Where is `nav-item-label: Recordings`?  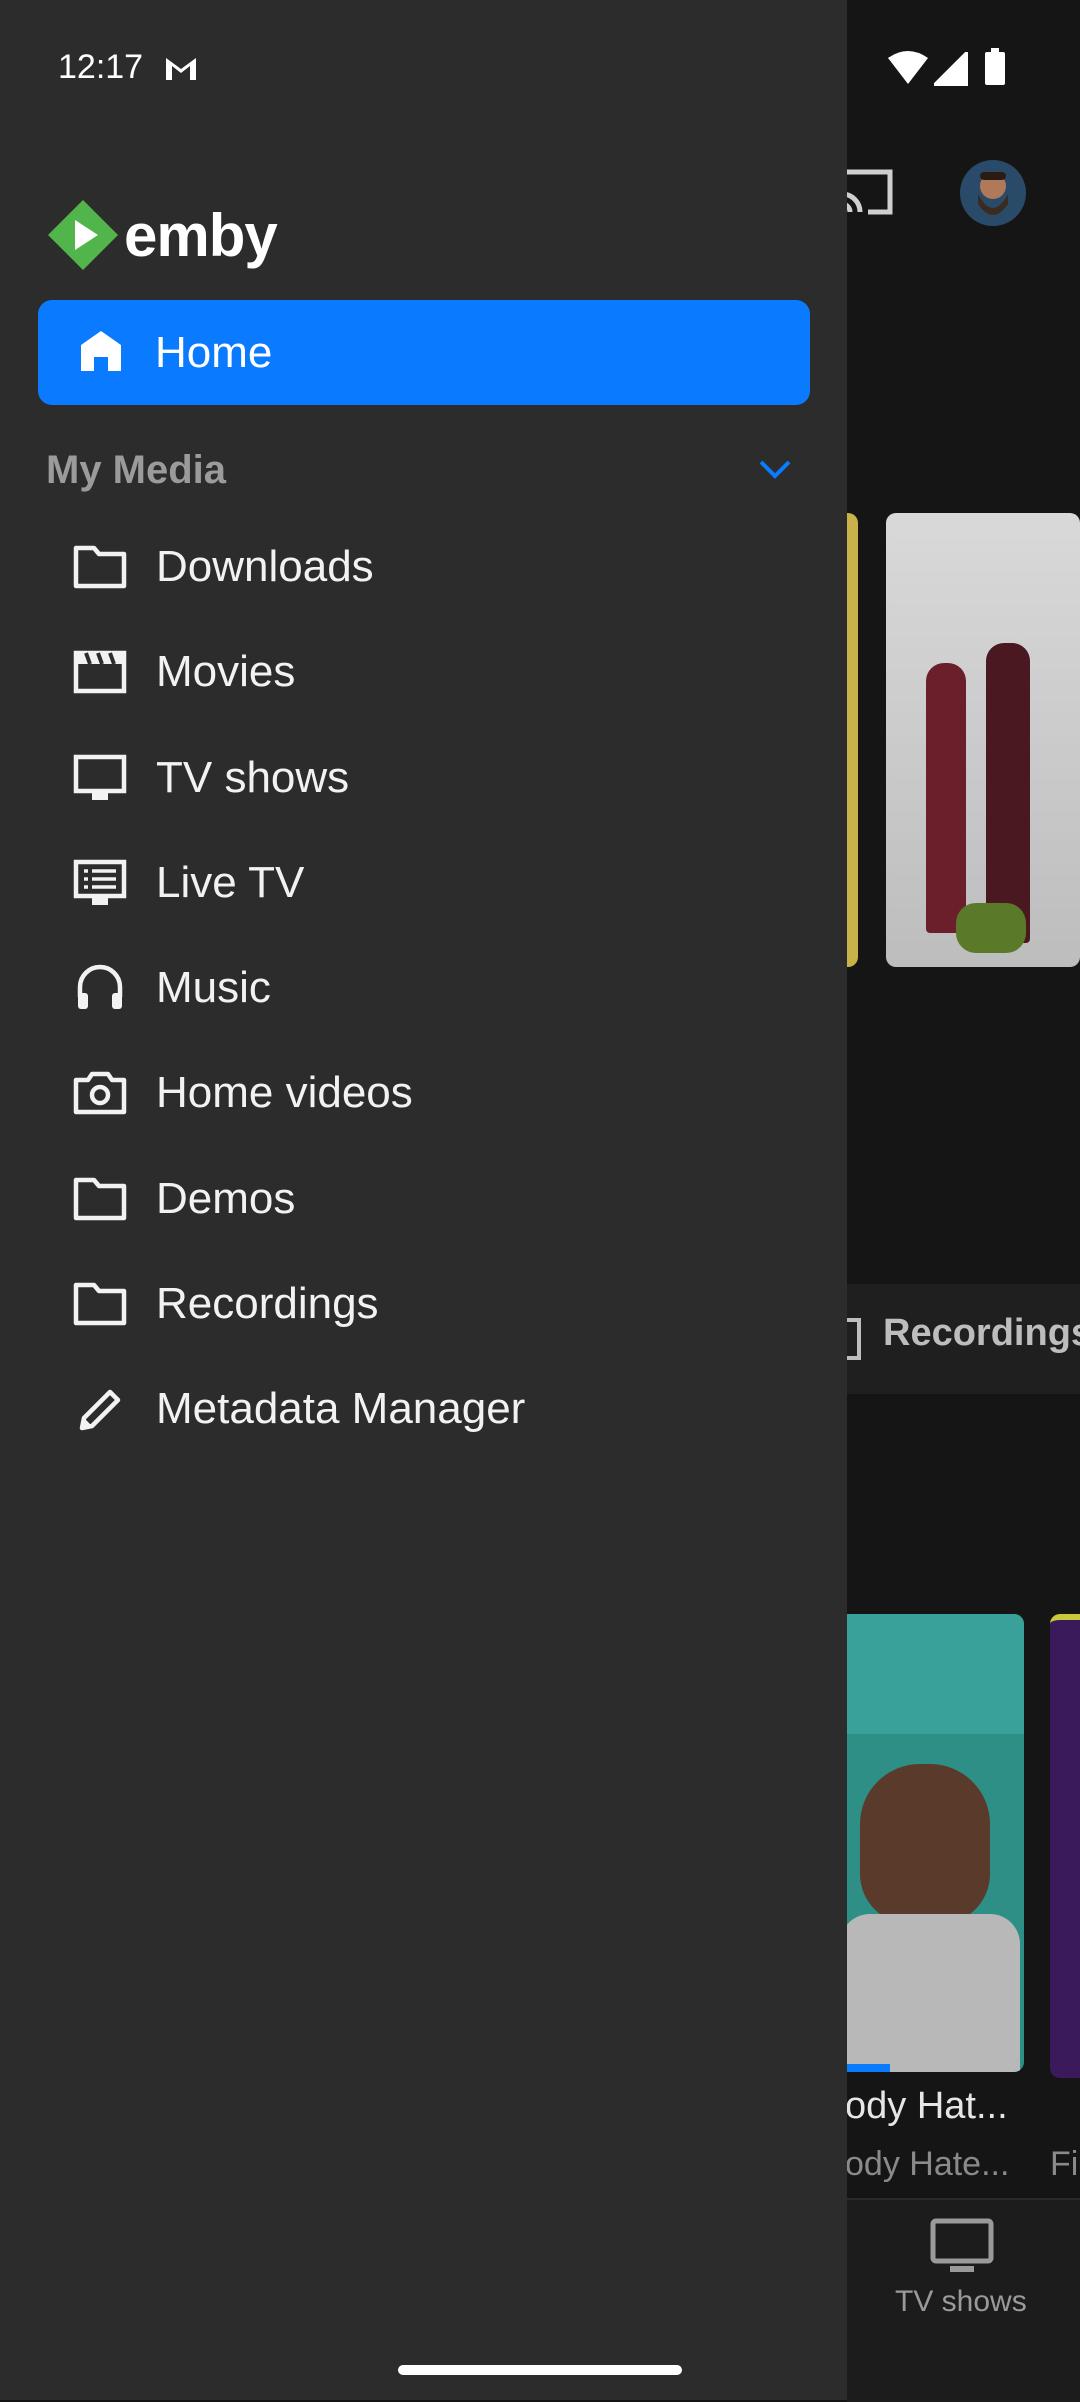 nav-item-label: Recordings is located at coordinates (267, 1303).